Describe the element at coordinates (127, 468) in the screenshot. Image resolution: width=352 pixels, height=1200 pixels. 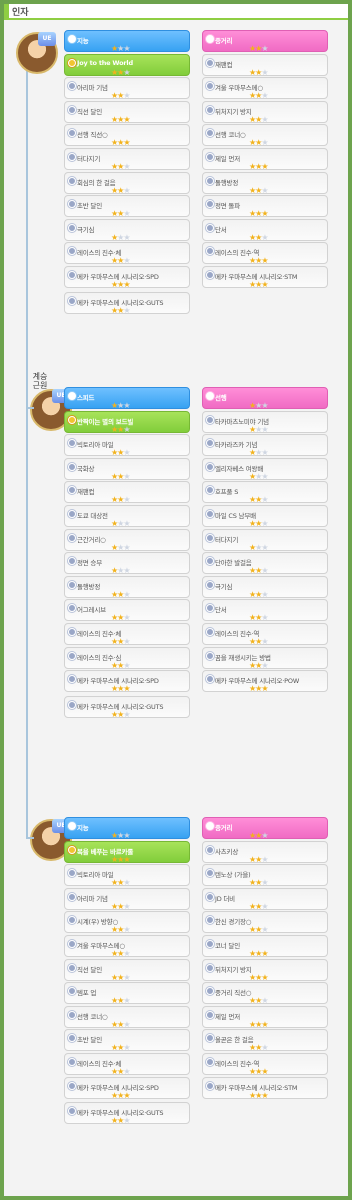
I see `factor-white: 국화상 ★★★` at that location.